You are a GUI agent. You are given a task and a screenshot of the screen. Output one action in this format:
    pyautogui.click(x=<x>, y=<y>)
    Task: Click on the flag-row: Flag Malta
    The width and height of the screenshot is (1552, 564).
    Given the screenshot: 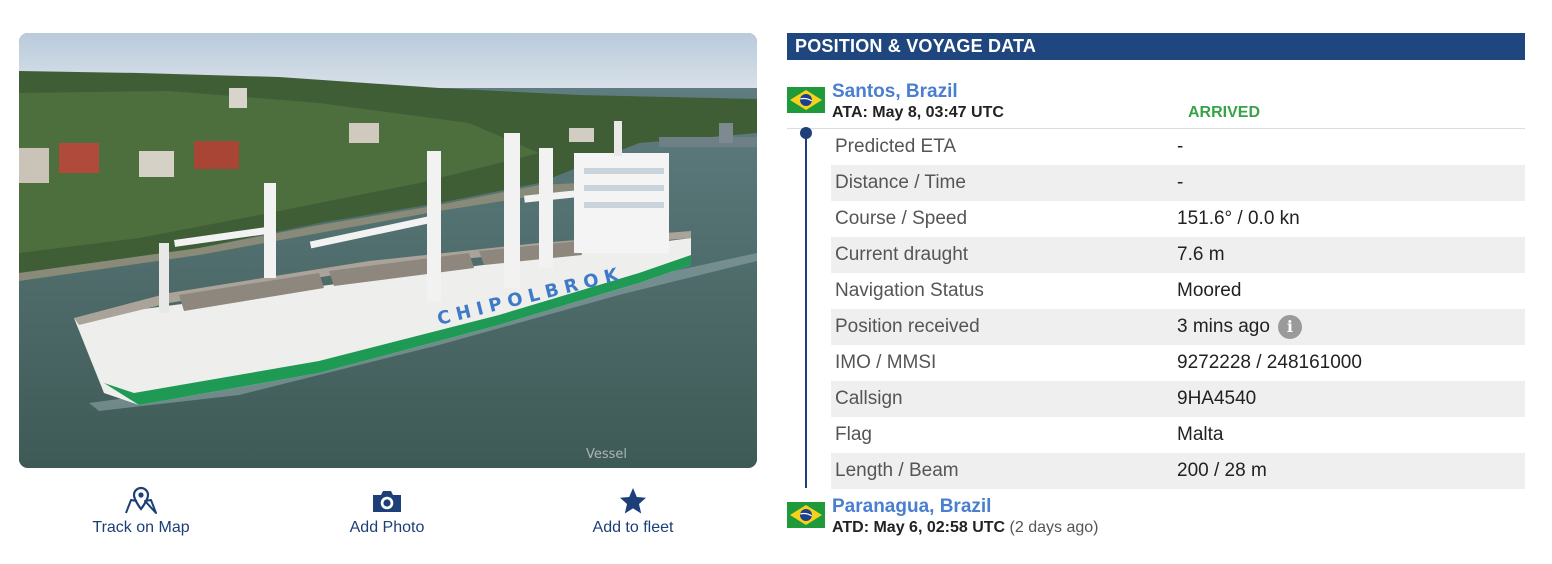 What is the action you would take?
    pyautogui.click(x=1178, y=435)
    